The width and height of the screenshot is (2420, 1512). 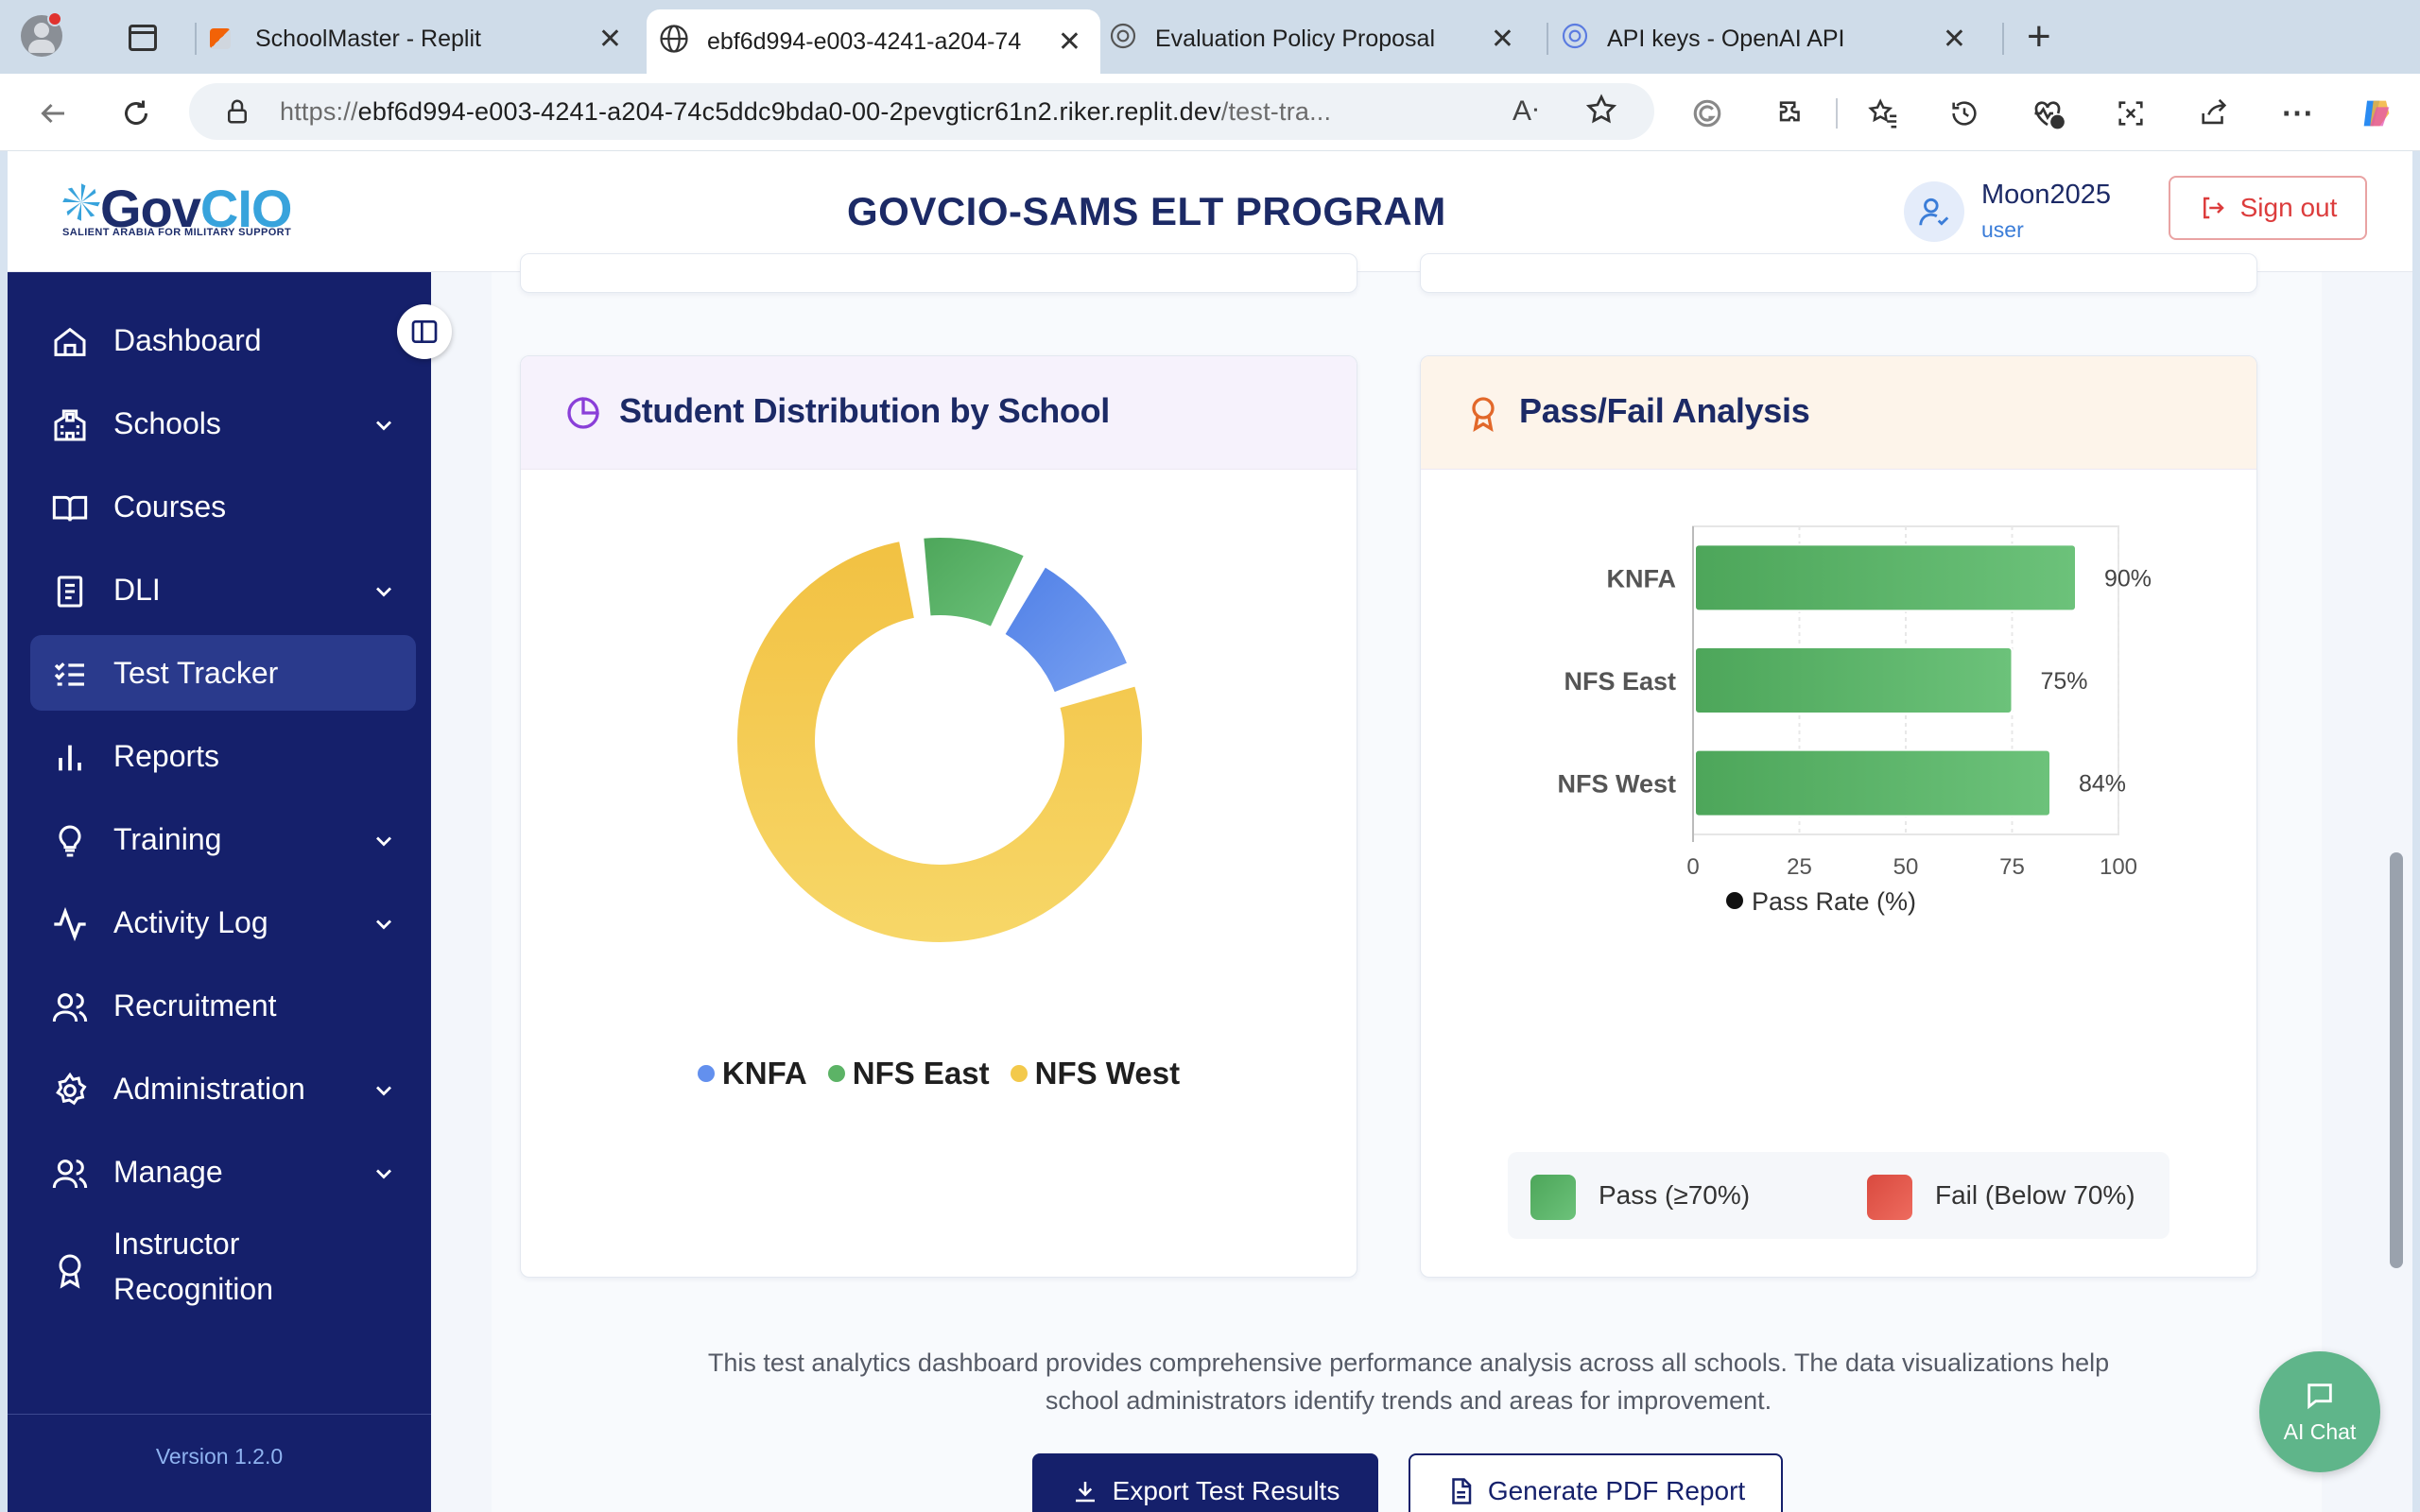 I want to click on replit-icon, so click(x=220, y=38).